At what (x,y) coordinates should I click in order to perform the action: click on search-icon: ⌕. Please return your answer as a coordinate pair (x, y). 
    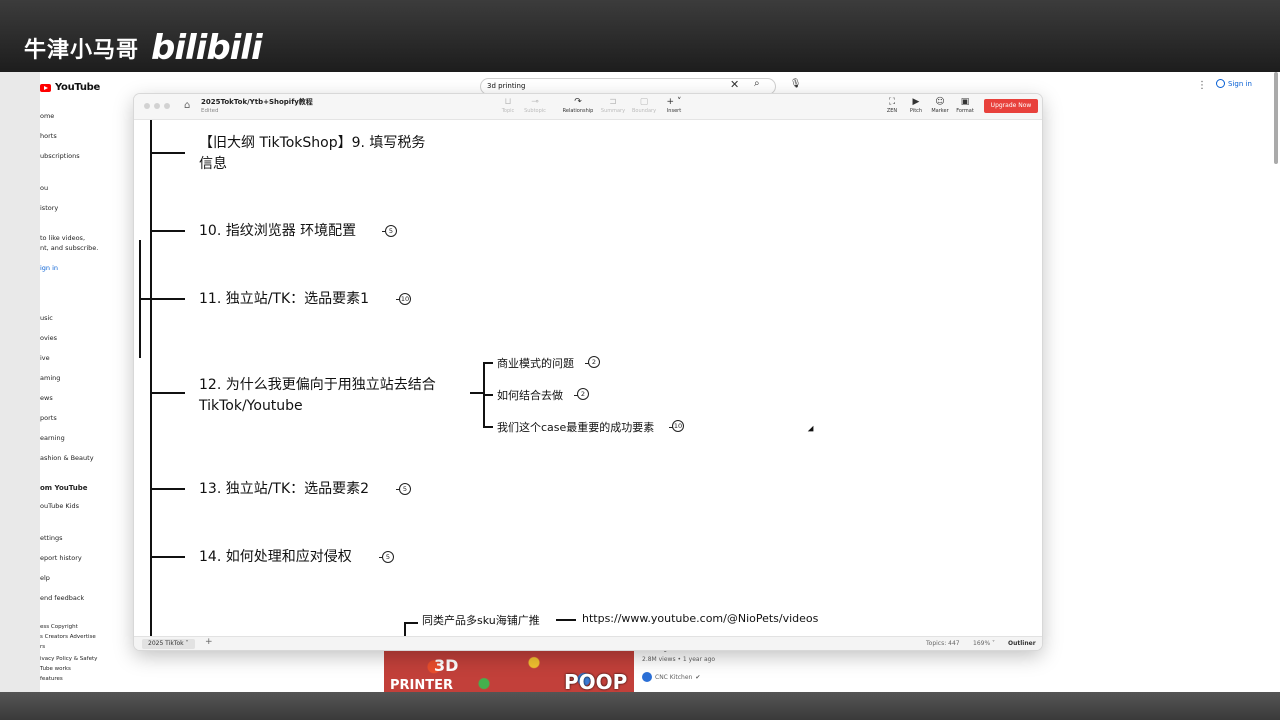
    Looking at the image, I should click on (757, 83).